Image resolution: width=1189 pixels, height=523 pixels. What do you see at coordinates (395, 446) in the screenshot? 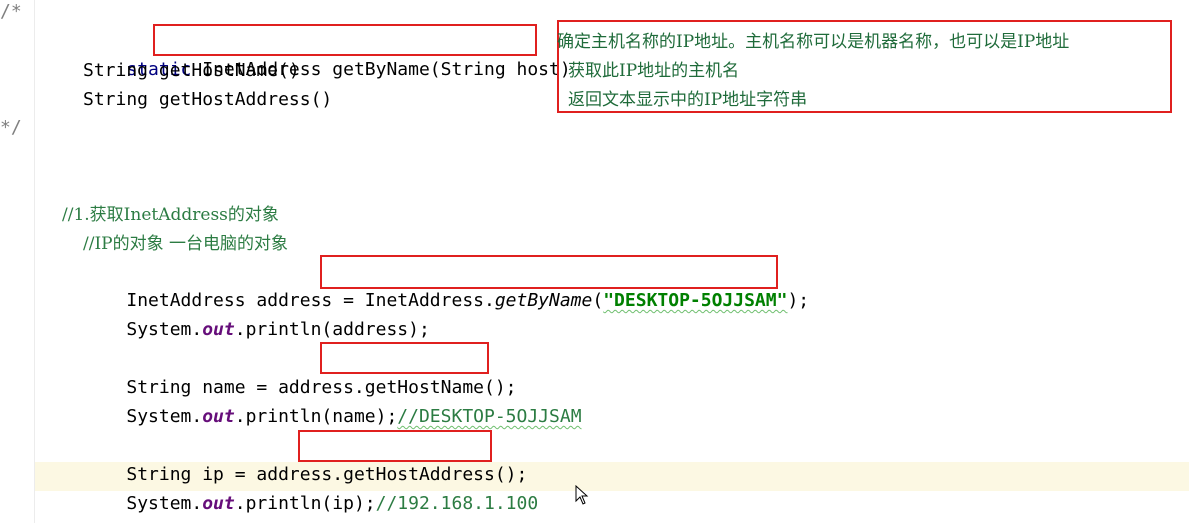
I see `highlight-box-gethostaddress-call` at bounding box center [395, 446].